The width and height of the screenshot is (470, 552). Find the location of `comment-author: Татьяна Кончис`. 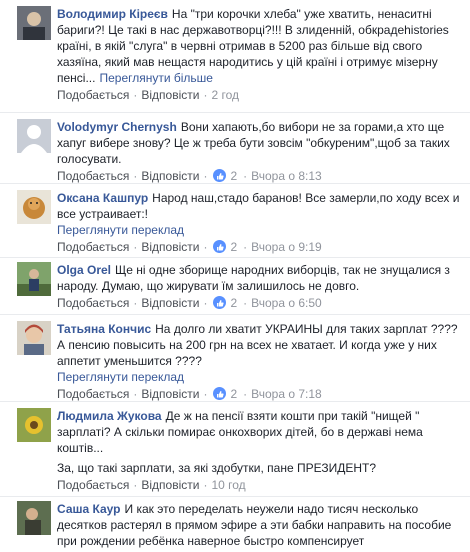

comment-author: Татьяна Кончис is located at coordinates (104, 329).